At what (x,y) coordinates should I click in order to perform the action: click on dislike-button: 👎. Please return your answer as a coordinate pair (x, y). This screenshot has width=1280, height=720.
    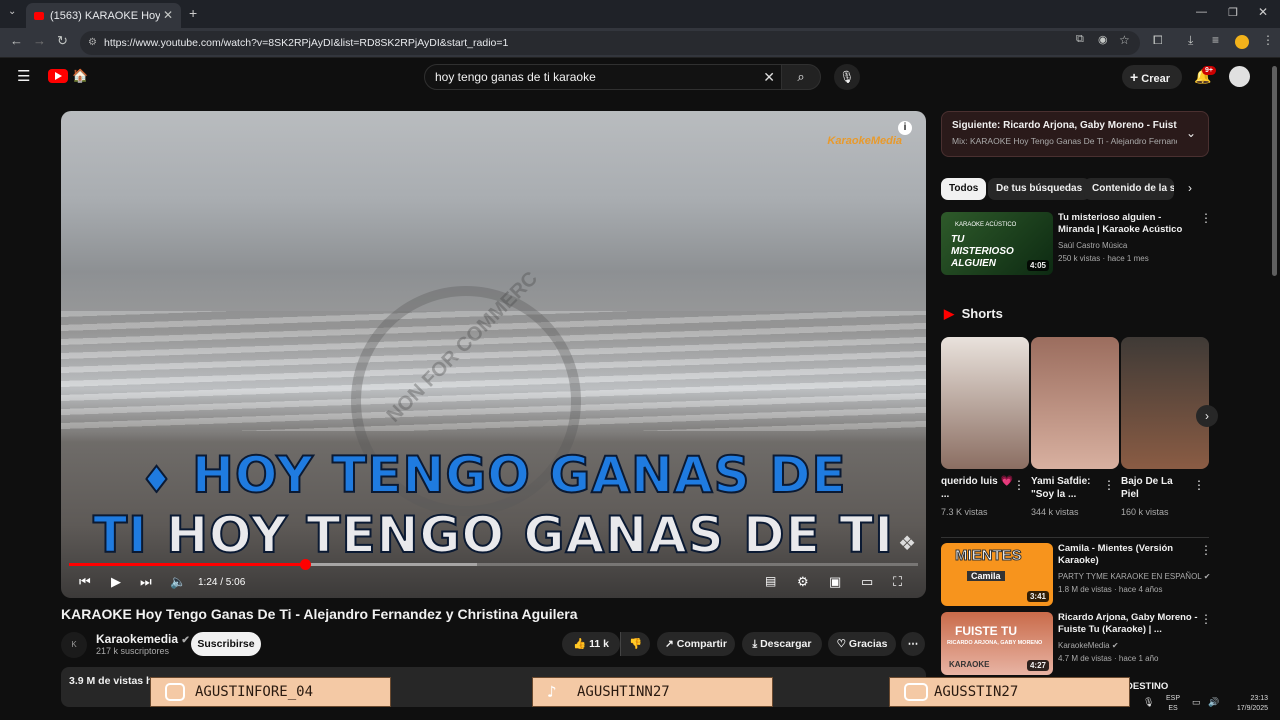
    Looking at the image, I should click on (635, 644).